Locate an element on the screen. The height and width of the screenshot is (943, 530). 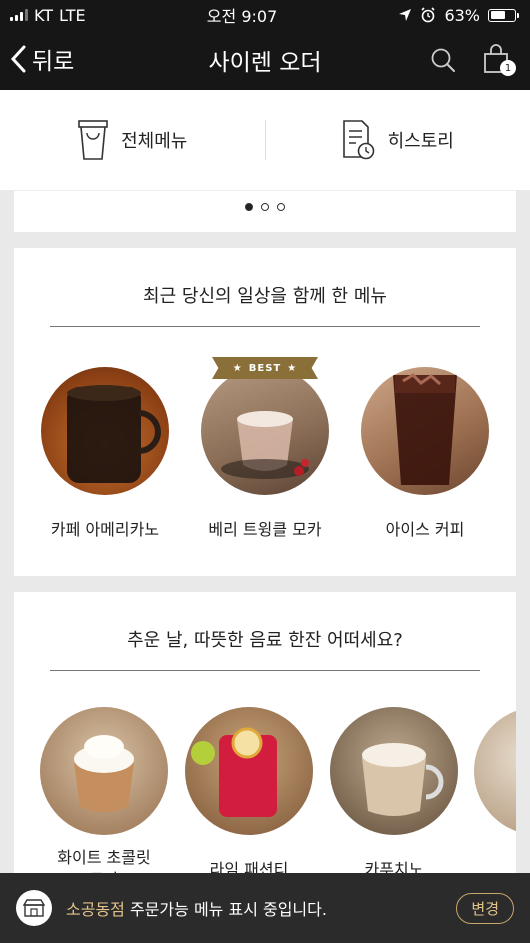
status-text: 주문가능 메뉴 표시 중입니다. is located at coordinates (225, 909).